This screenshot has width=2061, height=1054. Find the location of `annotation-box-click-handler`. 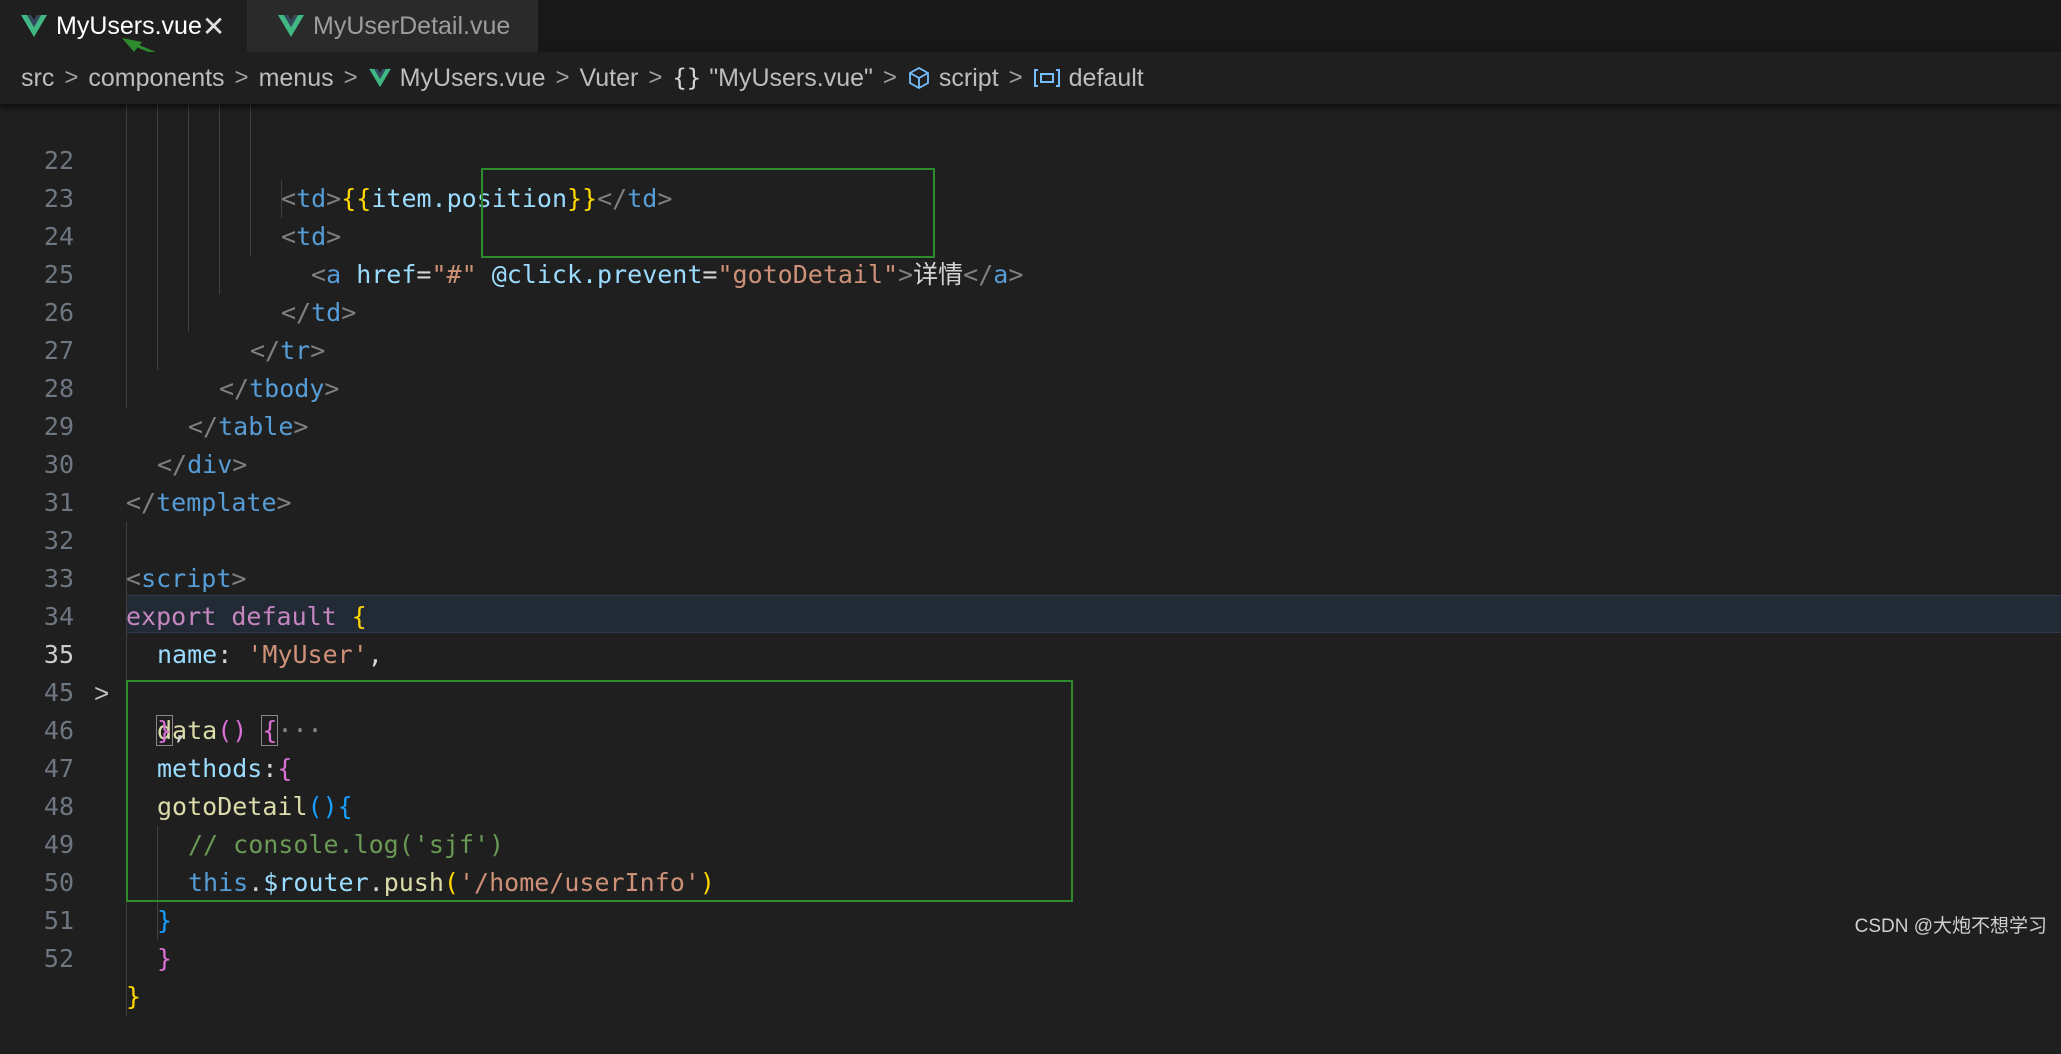

annotation-box-click-handler is located at coordinates (708, 213).